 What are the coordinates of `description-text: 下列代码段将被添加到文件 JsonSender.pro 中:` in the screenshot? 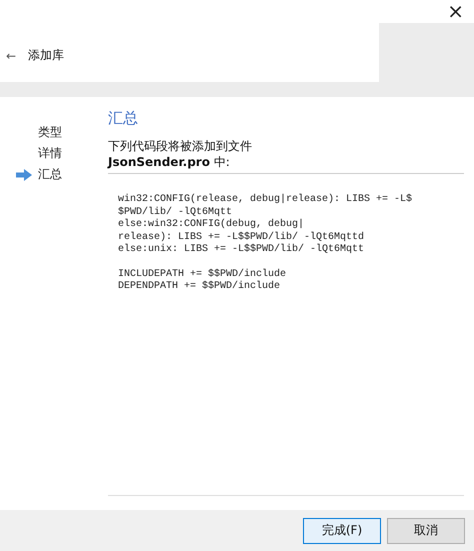 It's located at (180, 154).